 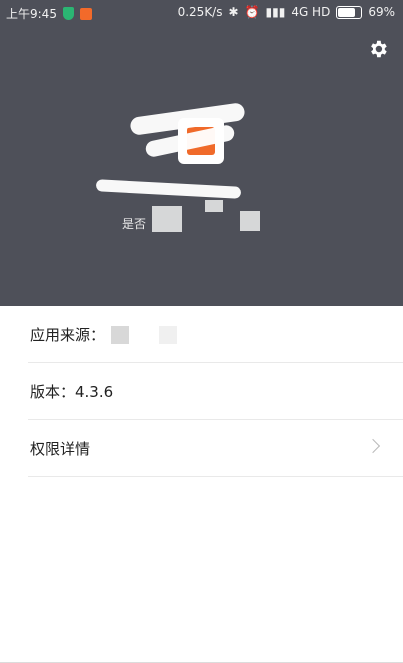 I want to click on alarm-icon: ⏰, so click(x=252, y=12).